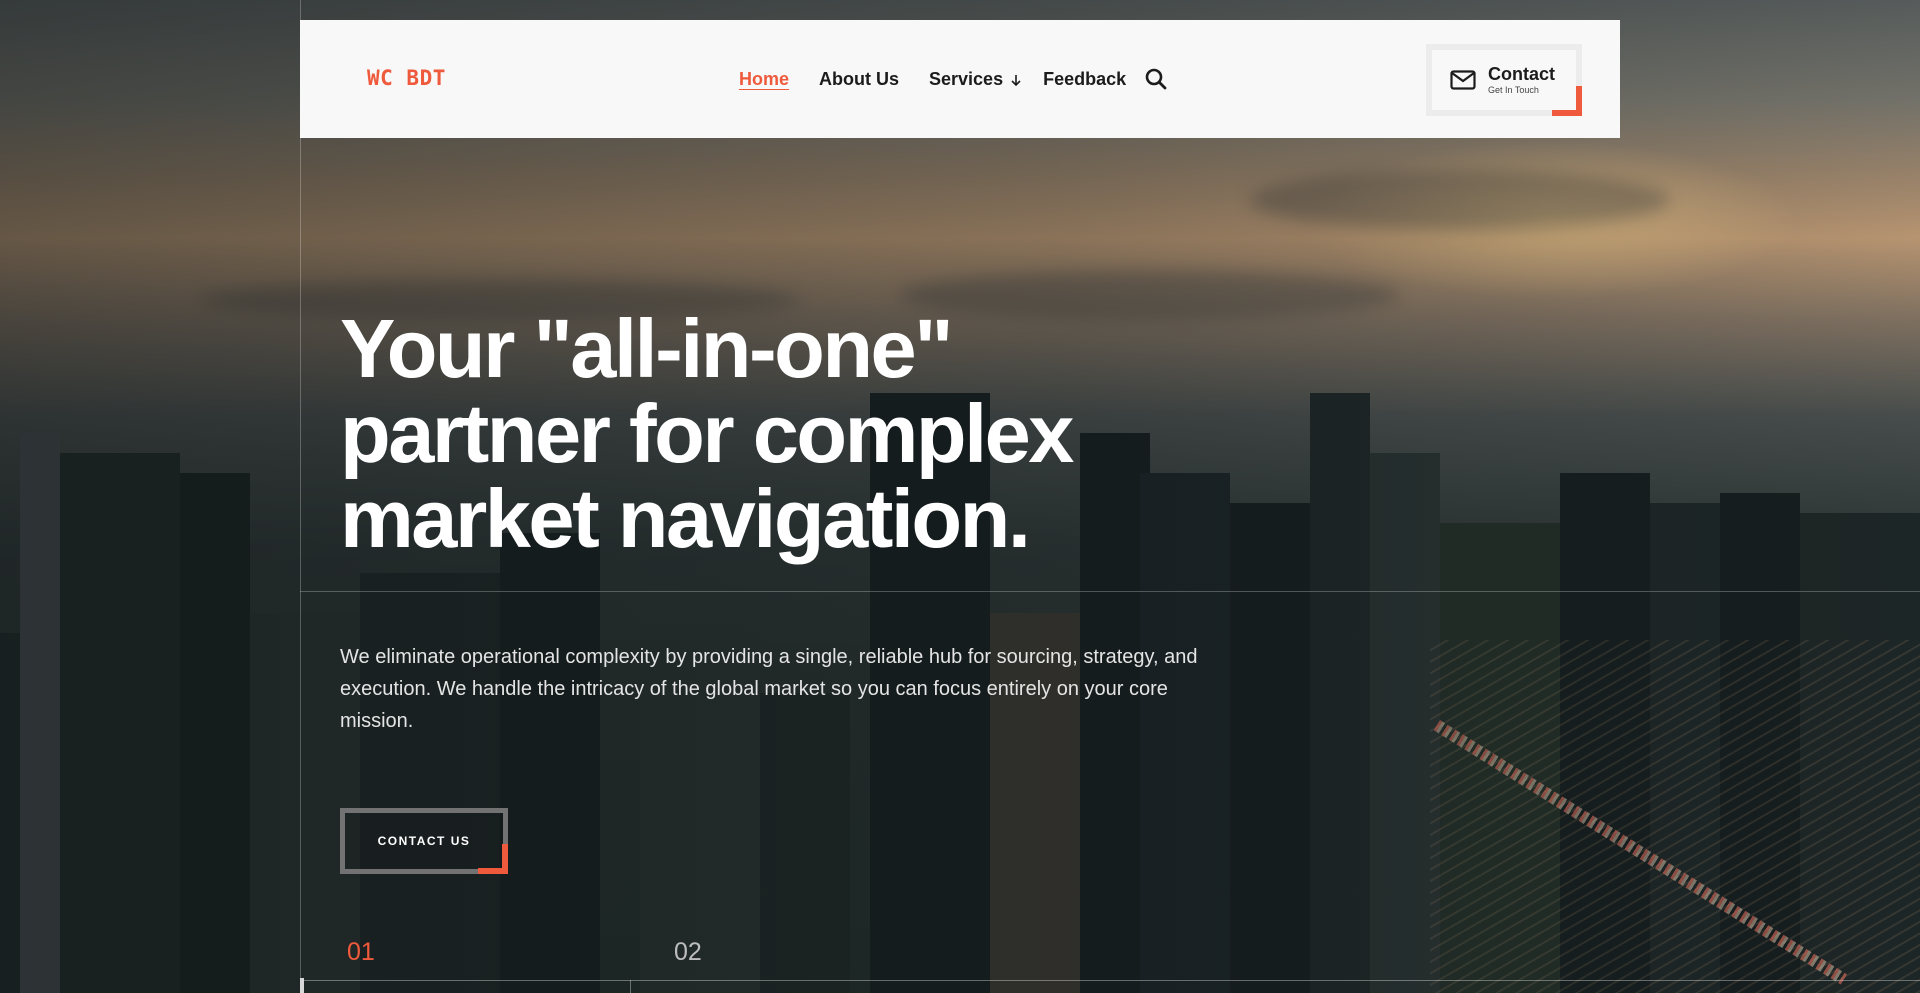 The image size is (1920, 993). I want to click on contact-button-inner: Contact Get In Touch, so click(1507, 83).